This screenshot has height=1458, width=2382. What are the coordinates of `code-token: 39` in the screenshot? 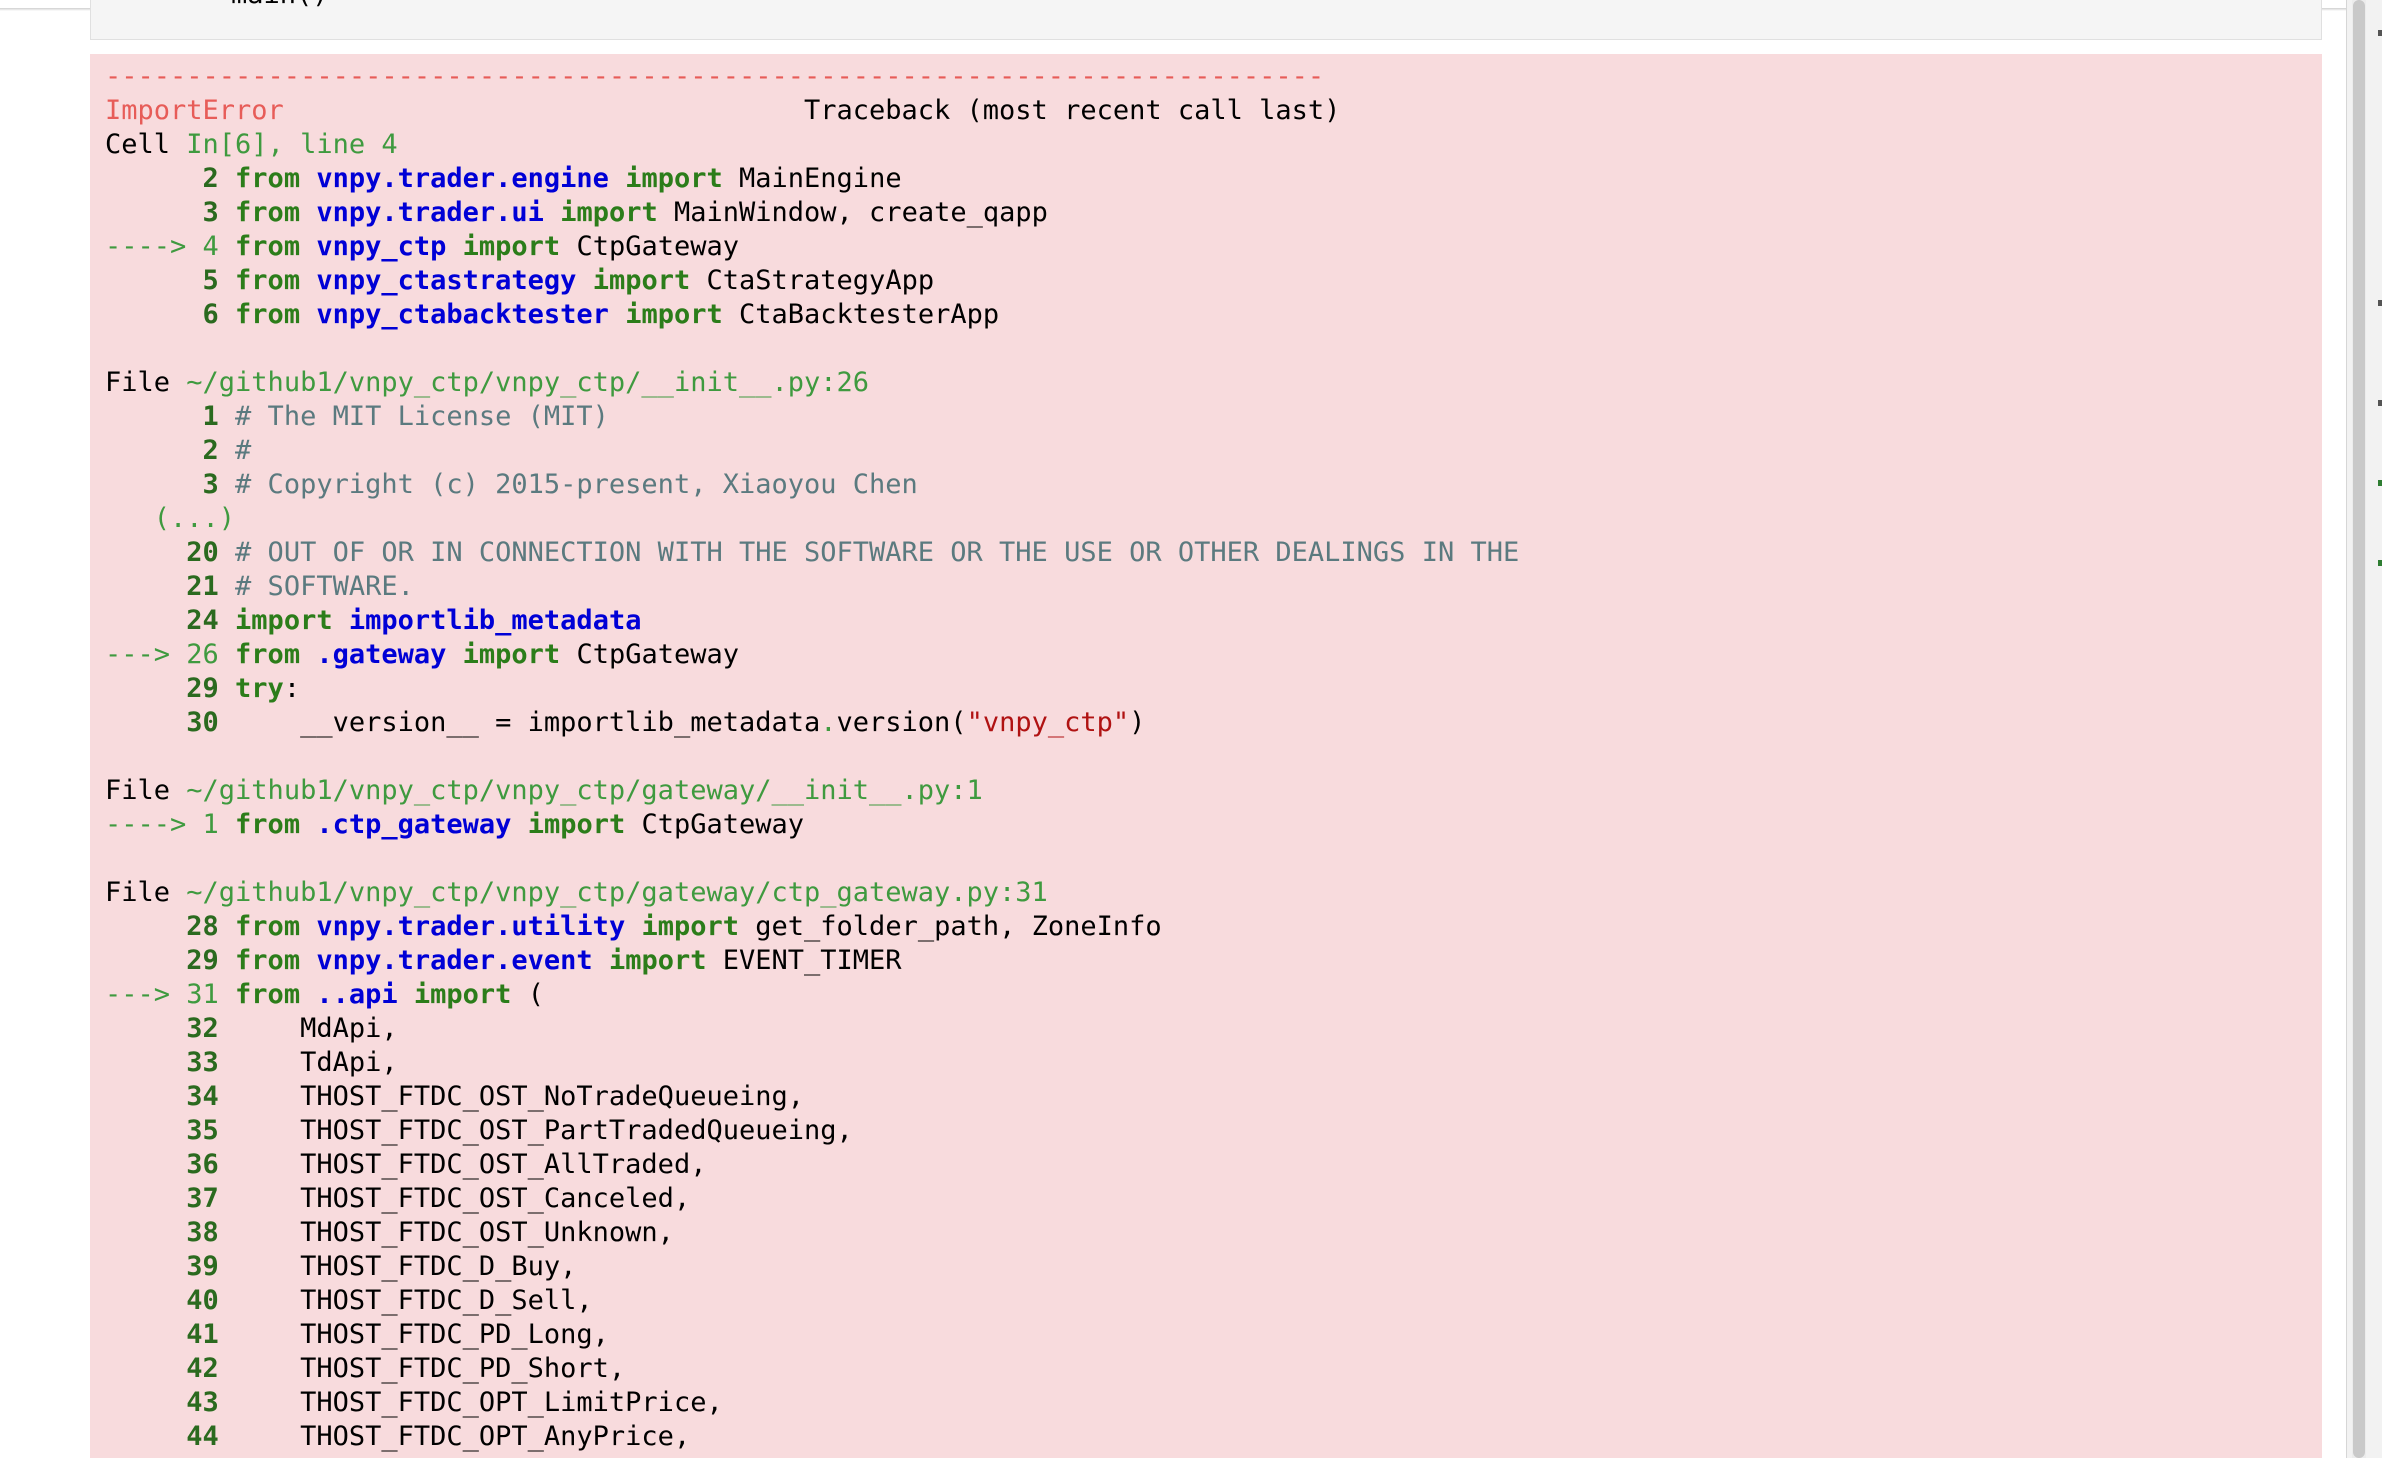 It's located at (170, 1266).